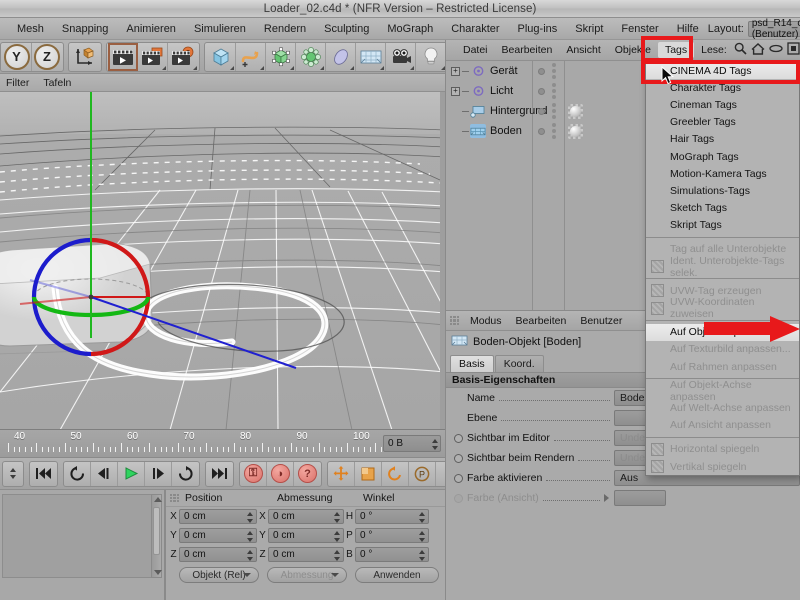 This screenshot has width=800, height=600. I want to click on tags-menu-item-cineman-tags: Cineman Tags, so click(722, 104).